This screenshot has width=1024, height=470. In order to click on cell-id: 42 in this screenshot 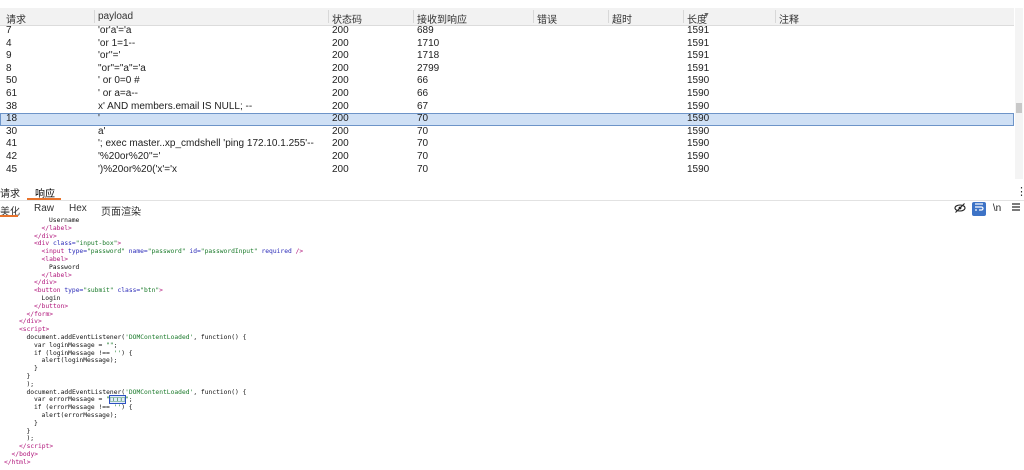, I will do `click(12, 156)`.